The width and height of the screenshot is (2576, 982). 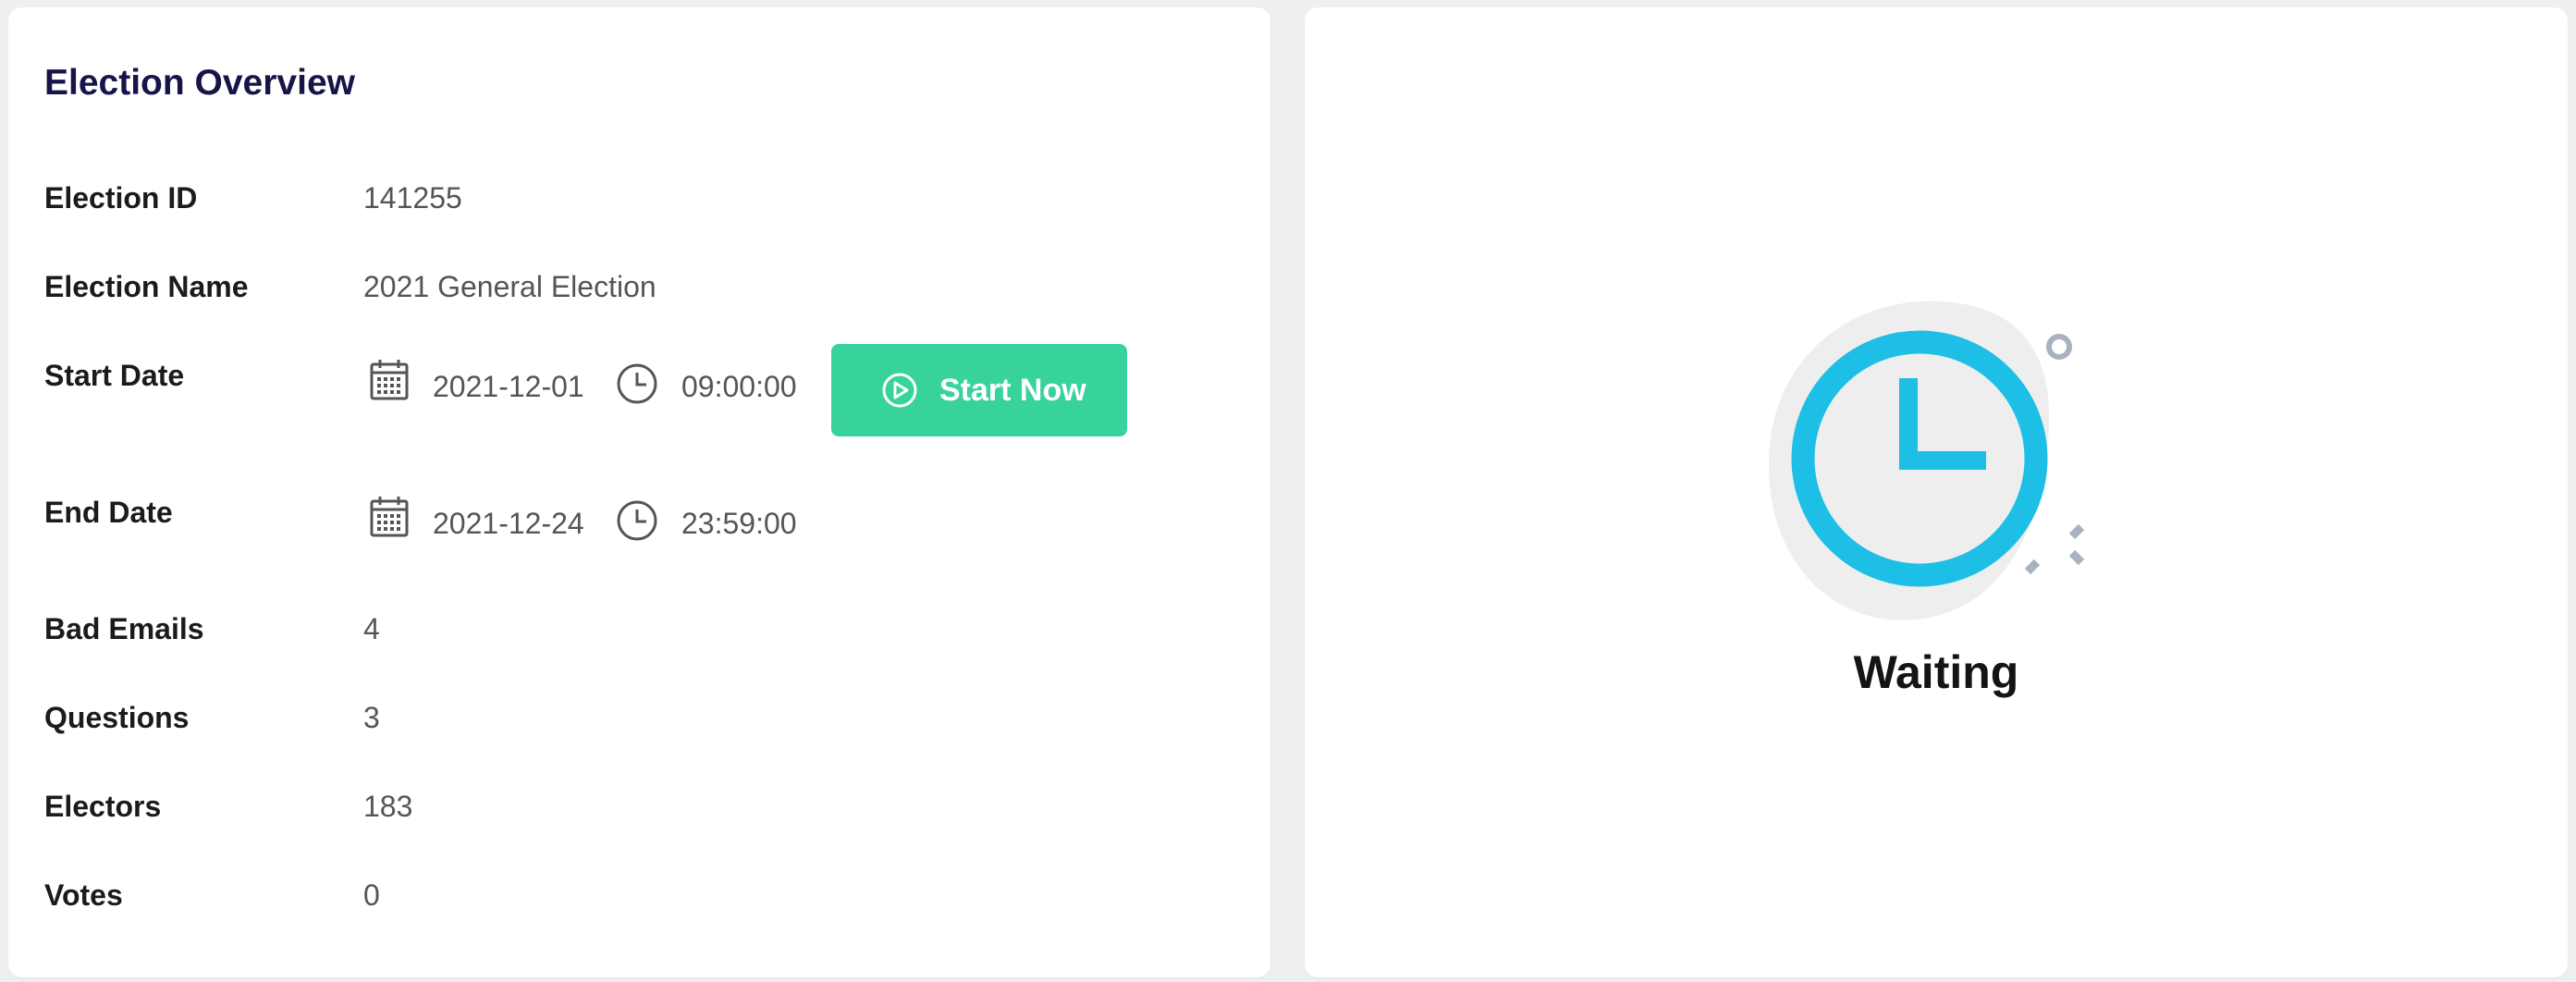 What do you see at coordinates (84, 895) in the screenshot?
I see `votes-label: Votes` at bounding box center [84, 895].